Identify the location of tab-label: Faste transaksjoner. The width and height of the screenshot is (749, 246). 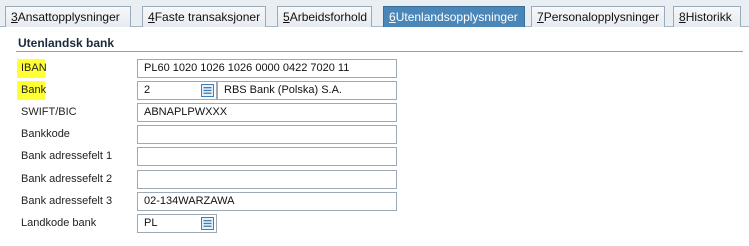
(207, 17).